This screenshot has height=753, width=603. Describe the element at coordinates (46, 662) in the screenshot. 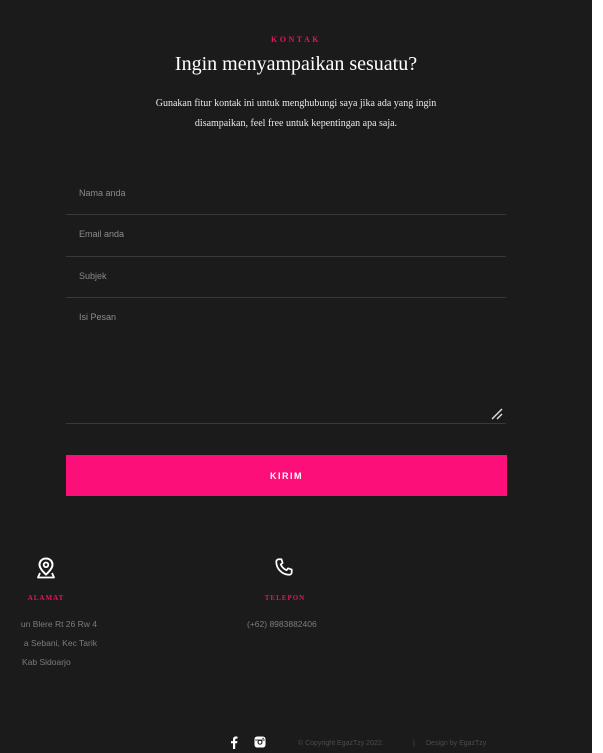

I see `address-line-3: Kab Sidoarjo` at that location.